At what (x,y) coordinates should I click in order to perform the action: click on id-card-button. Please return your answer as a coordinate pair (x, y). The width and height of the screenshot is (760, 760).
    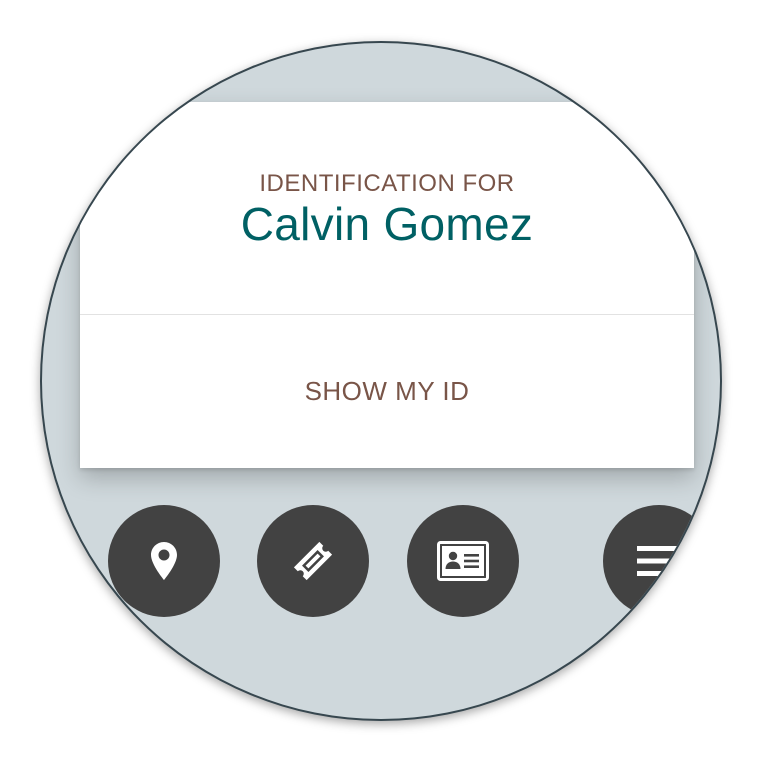
    Looking at the image, I should click on (463, 561).